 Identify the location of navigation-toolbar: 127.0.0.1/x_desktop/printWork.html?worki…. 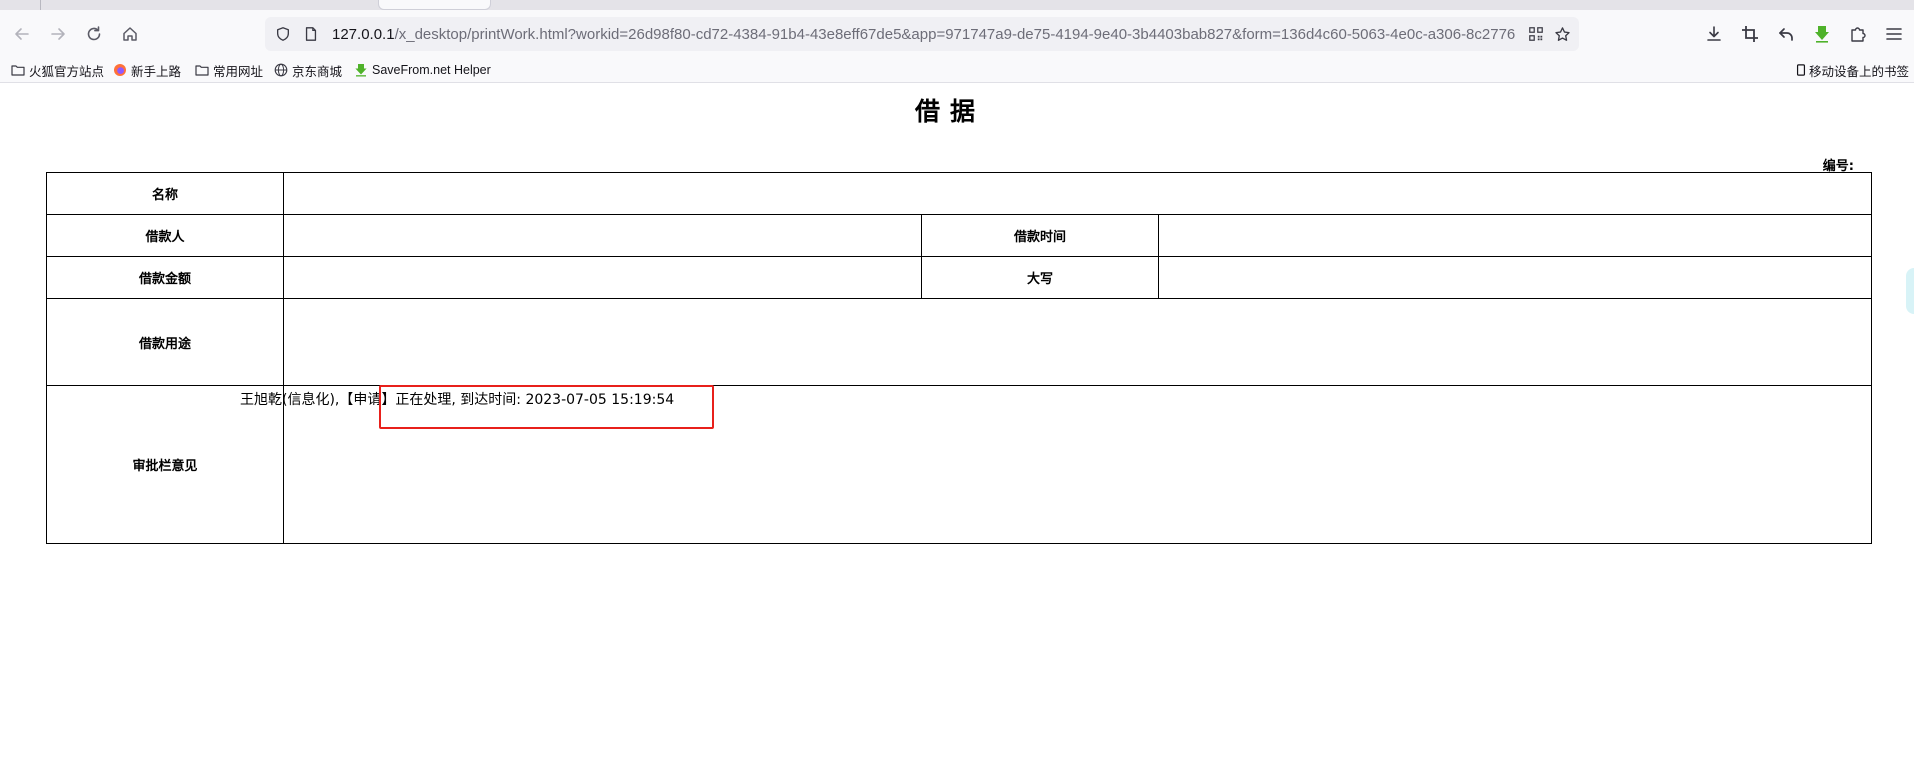
(957, 34).